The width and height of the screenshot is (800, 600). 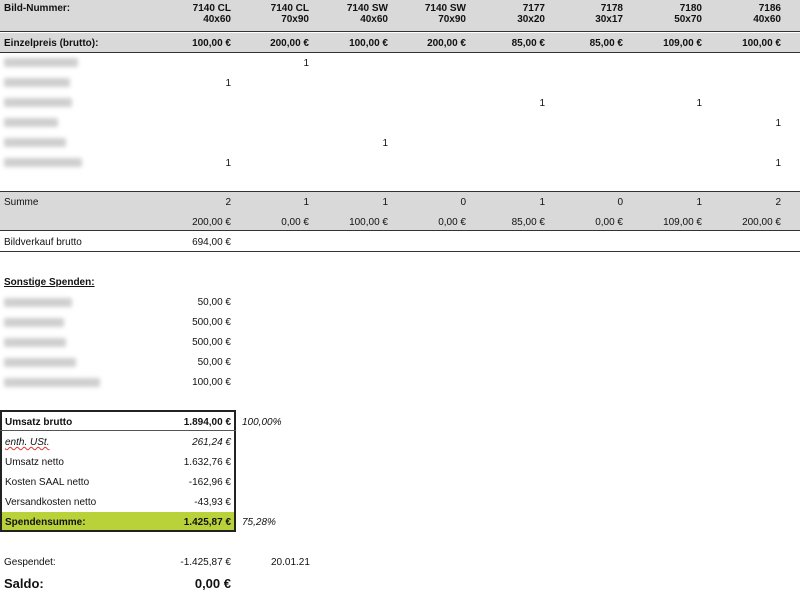 I want to click on summary-separator, so click(x=118, y=430).